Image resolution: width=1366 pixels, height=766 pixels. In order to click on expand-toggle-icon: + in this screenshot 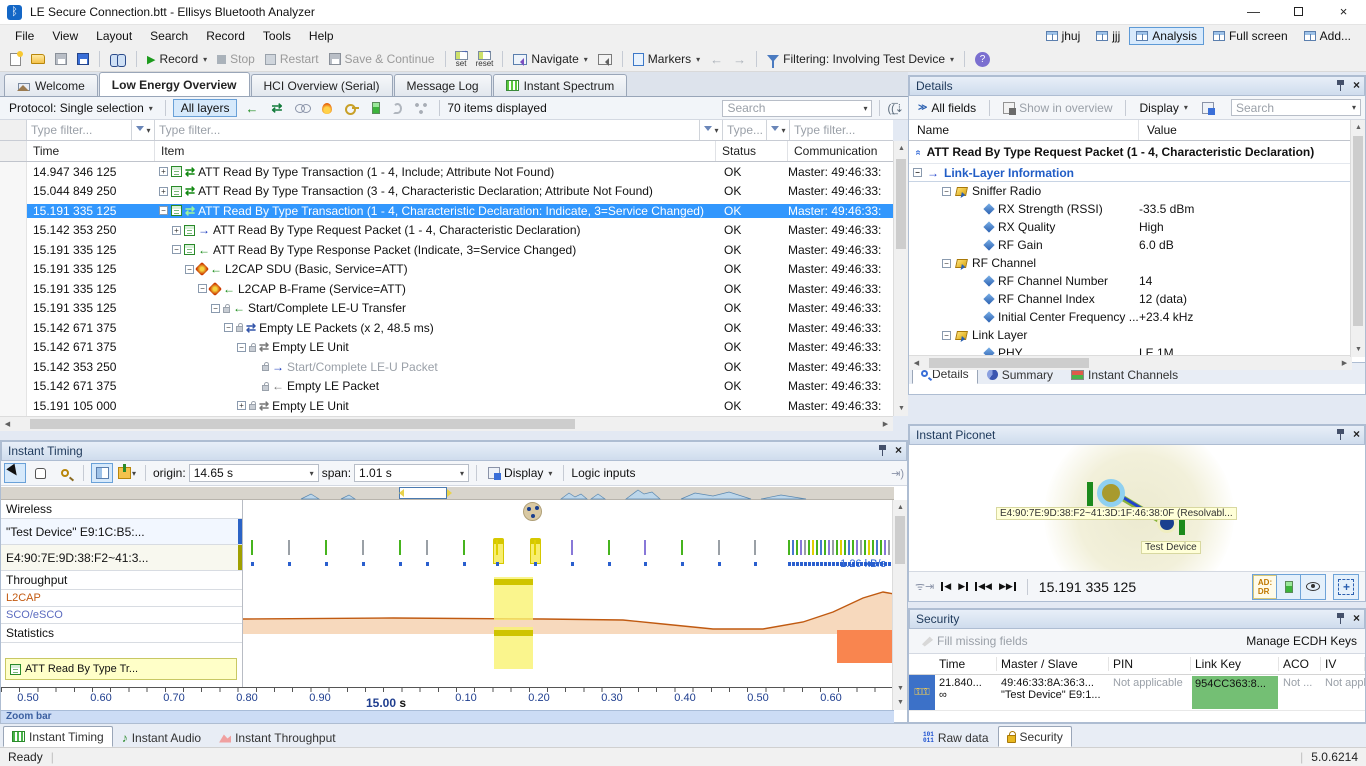, I will do `click(241, 406)`.